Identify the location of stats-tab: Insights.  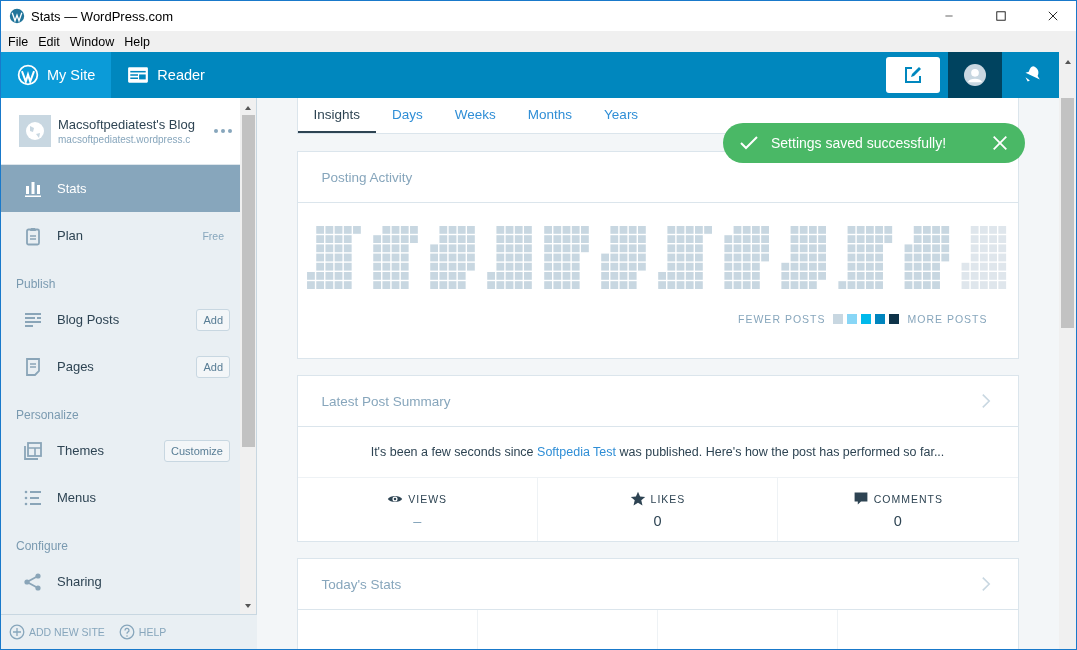
(337, 115).